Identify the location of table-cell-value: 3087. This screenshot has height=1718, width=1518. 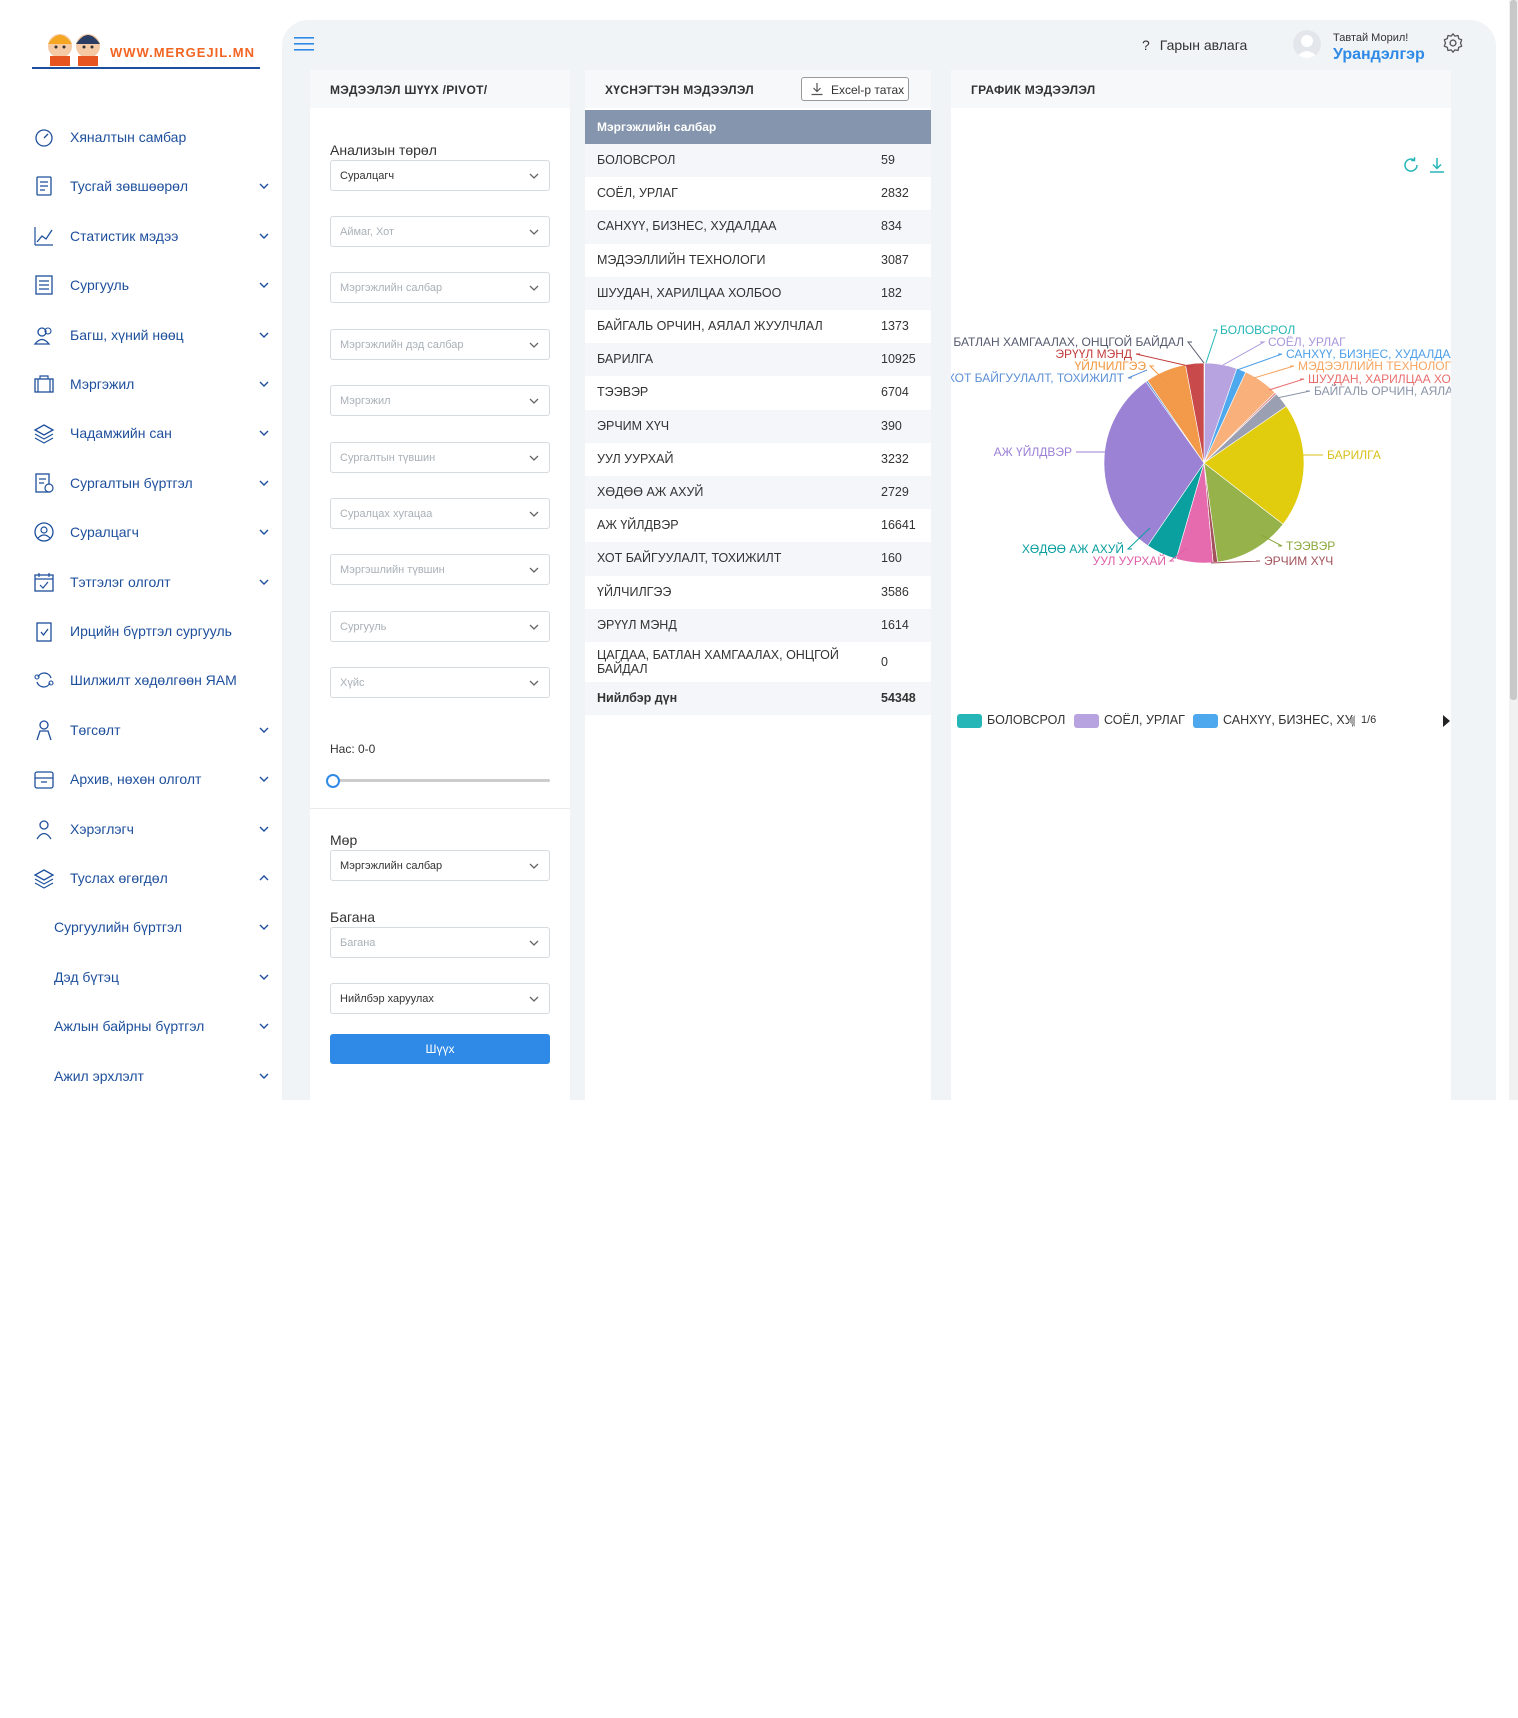
(895, 259).